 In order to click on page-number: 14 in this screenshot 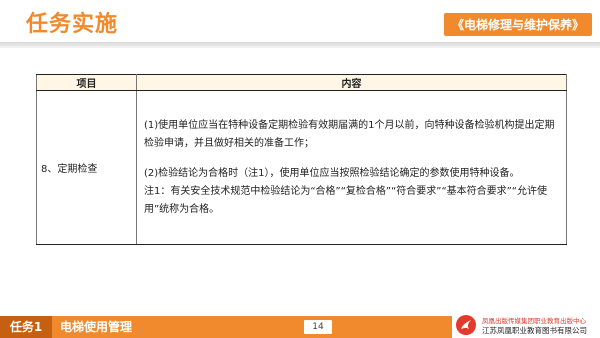, I will do `click(318, 327)`.